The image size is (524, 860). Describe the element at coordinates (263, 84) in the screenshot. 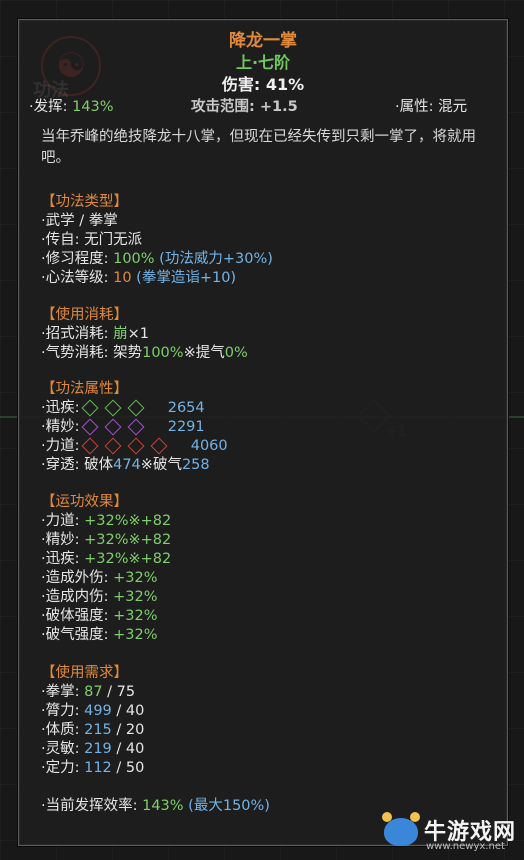

I see `skill-damage: 伤害: 41%` at that location.